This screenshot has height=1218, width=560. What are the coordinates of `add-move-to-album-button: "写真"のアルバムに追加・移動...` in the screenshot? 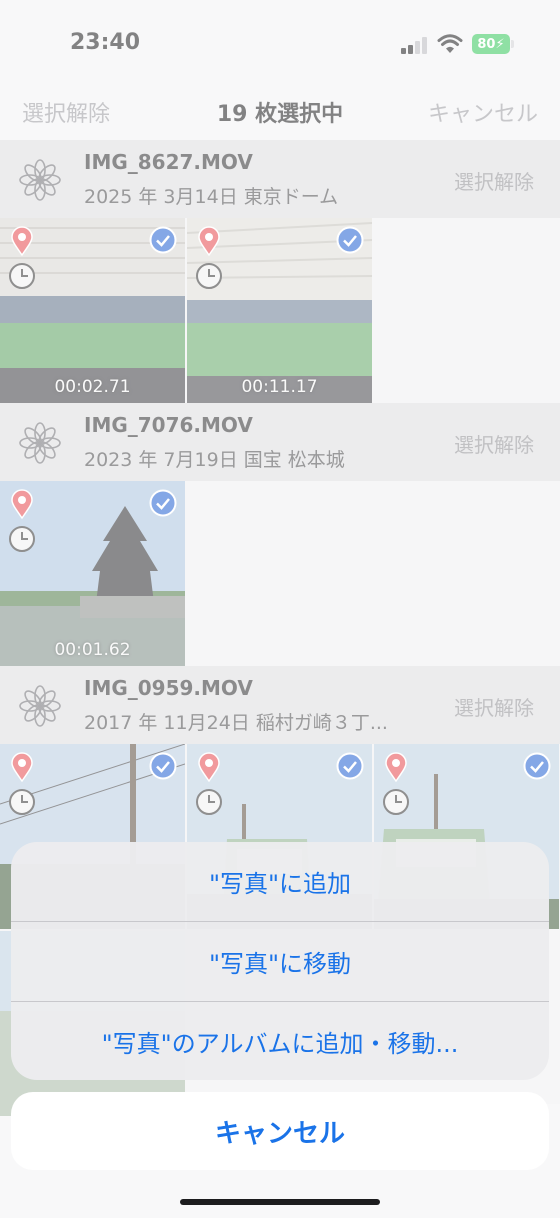 It's located at (280, 1041).